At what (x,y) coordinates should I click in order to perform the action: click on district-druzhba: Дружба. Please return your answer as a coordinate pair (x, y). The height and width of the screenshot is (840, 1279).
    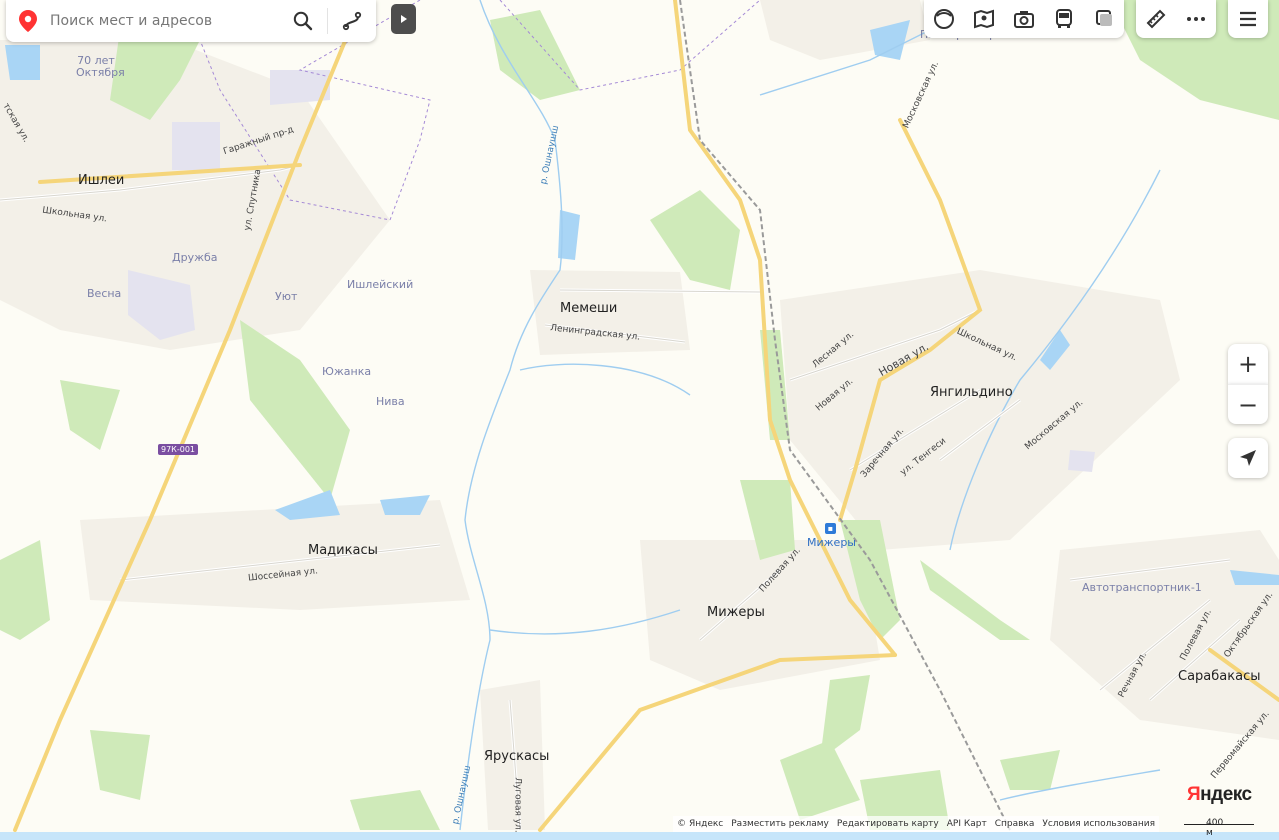
    Looking at the image, I should click on (195, 257).